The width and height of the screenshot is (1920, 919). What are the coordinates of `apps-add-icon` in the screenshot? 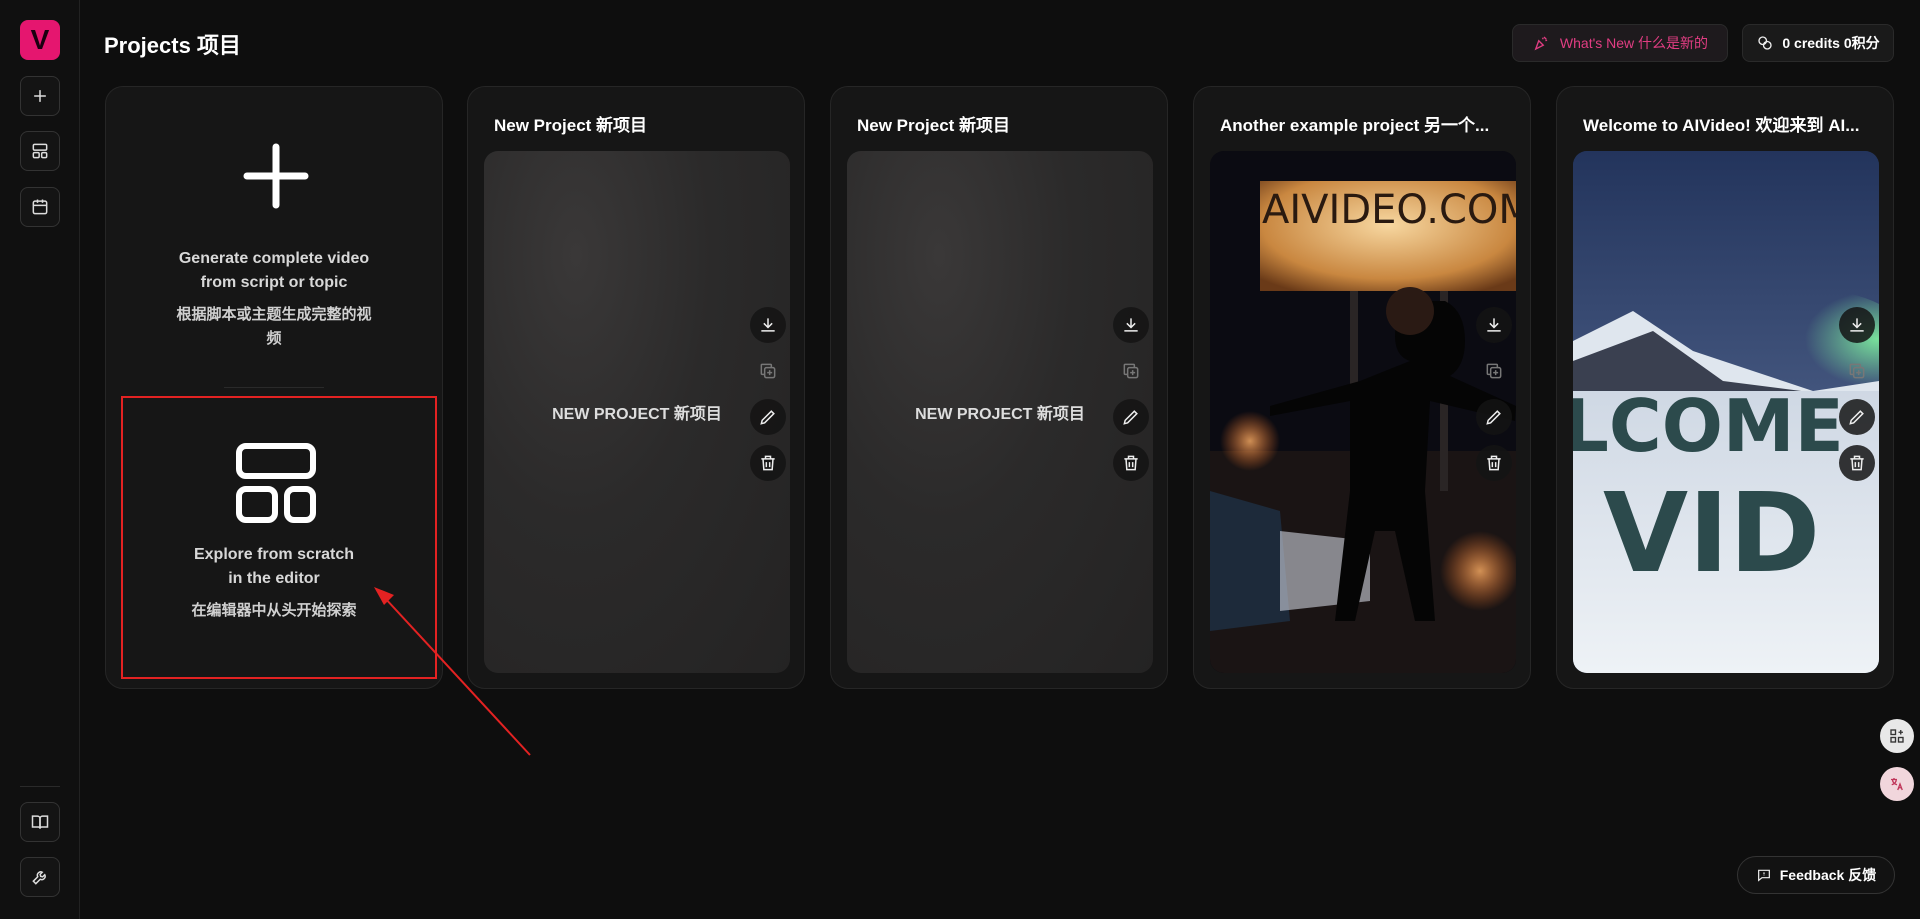 It's located at (1897, 736).